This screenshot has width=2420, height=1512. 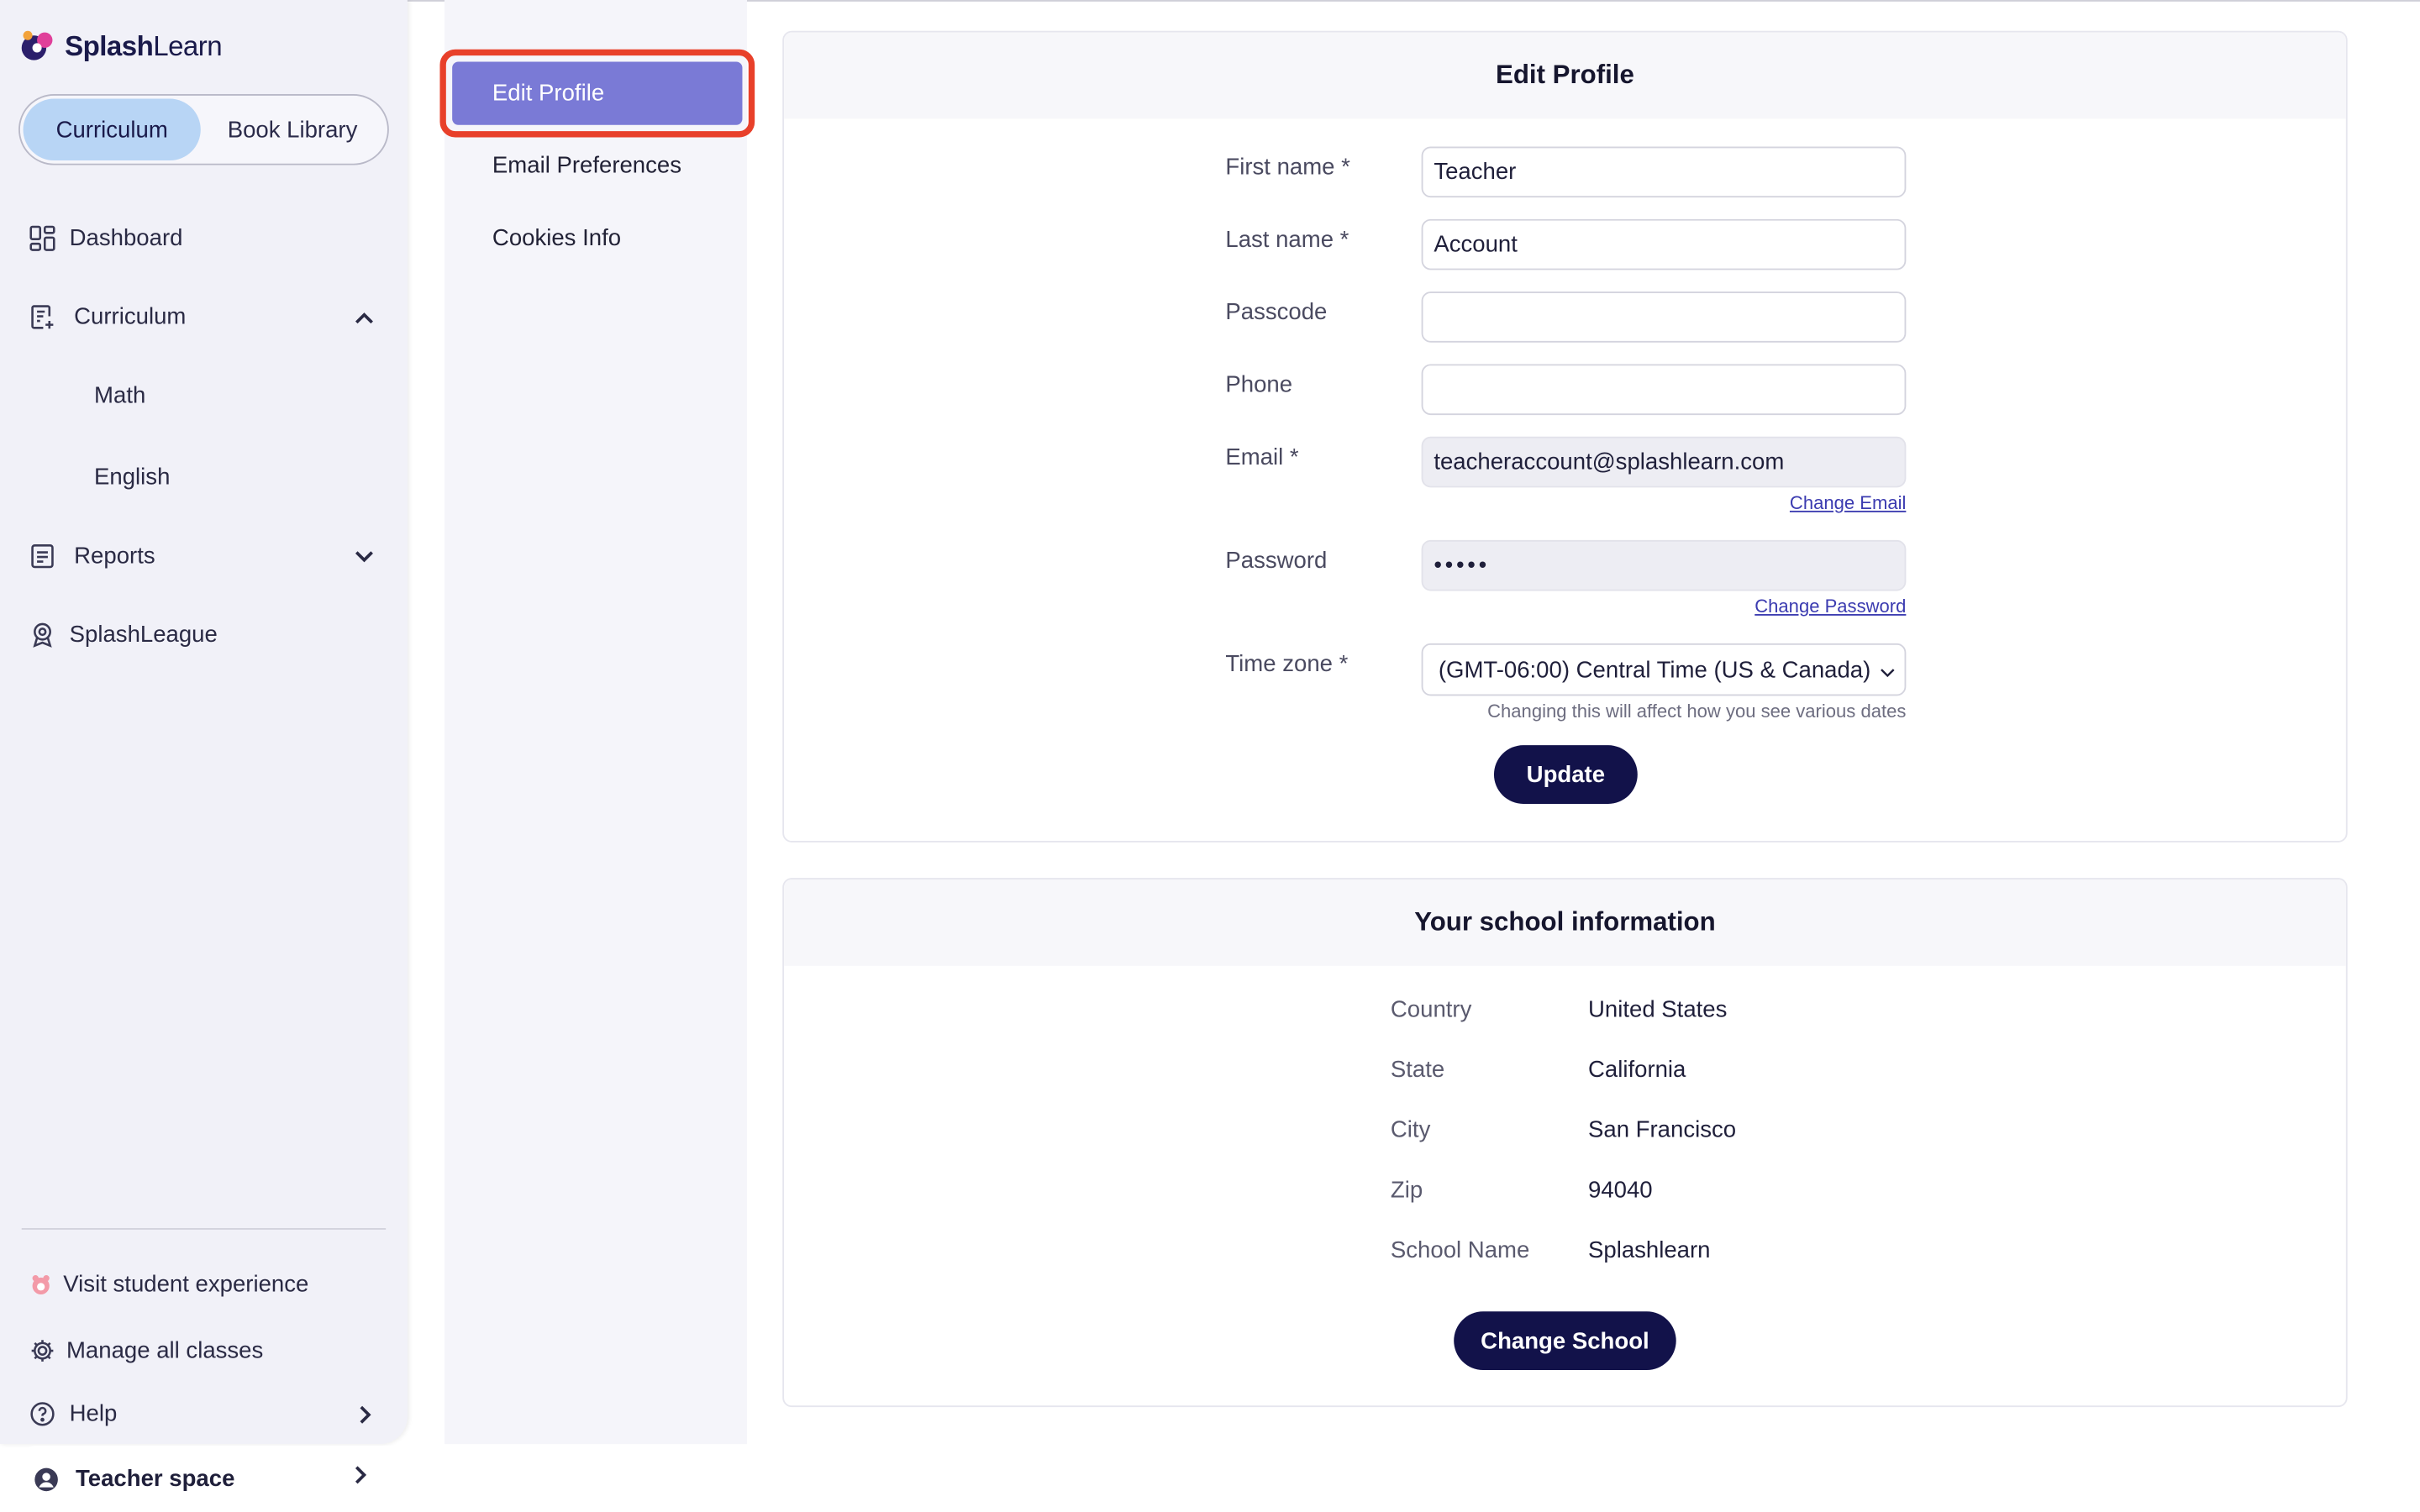 I want to click on password-input, so click(x=1664, y=565).